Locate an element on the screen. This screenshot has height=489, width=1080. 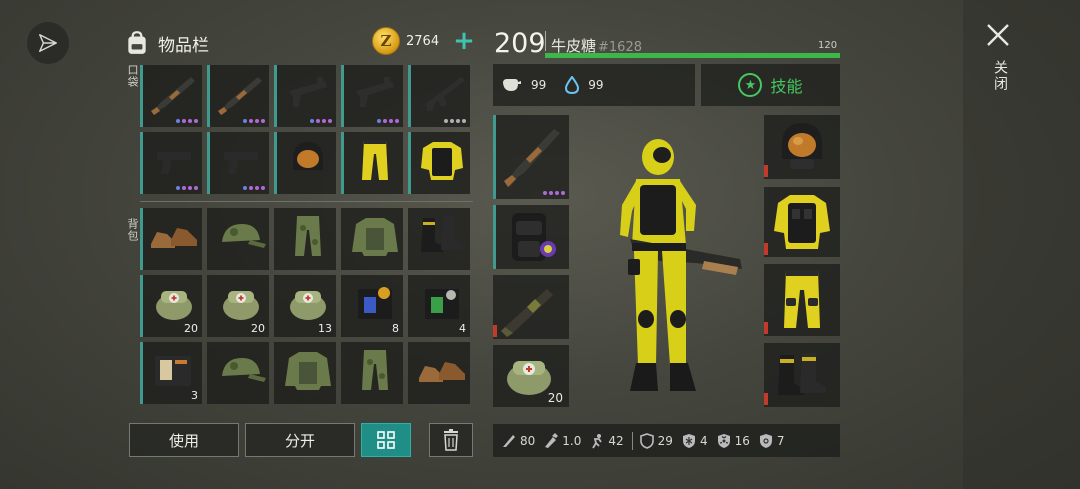
coin-balance: Z 2764 + is located at coordinates (423, 41).